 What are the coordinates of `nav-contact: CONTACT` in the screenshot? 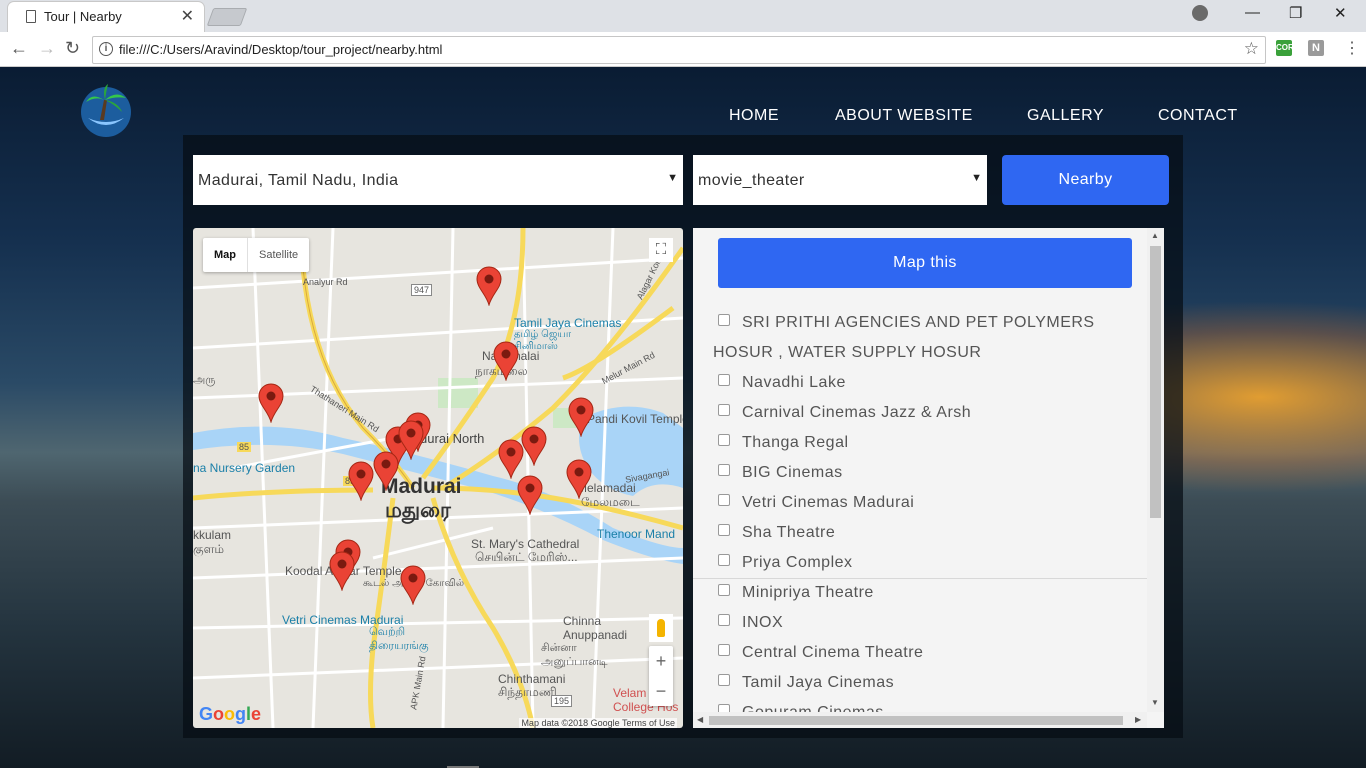 It's located at (1198, 116).